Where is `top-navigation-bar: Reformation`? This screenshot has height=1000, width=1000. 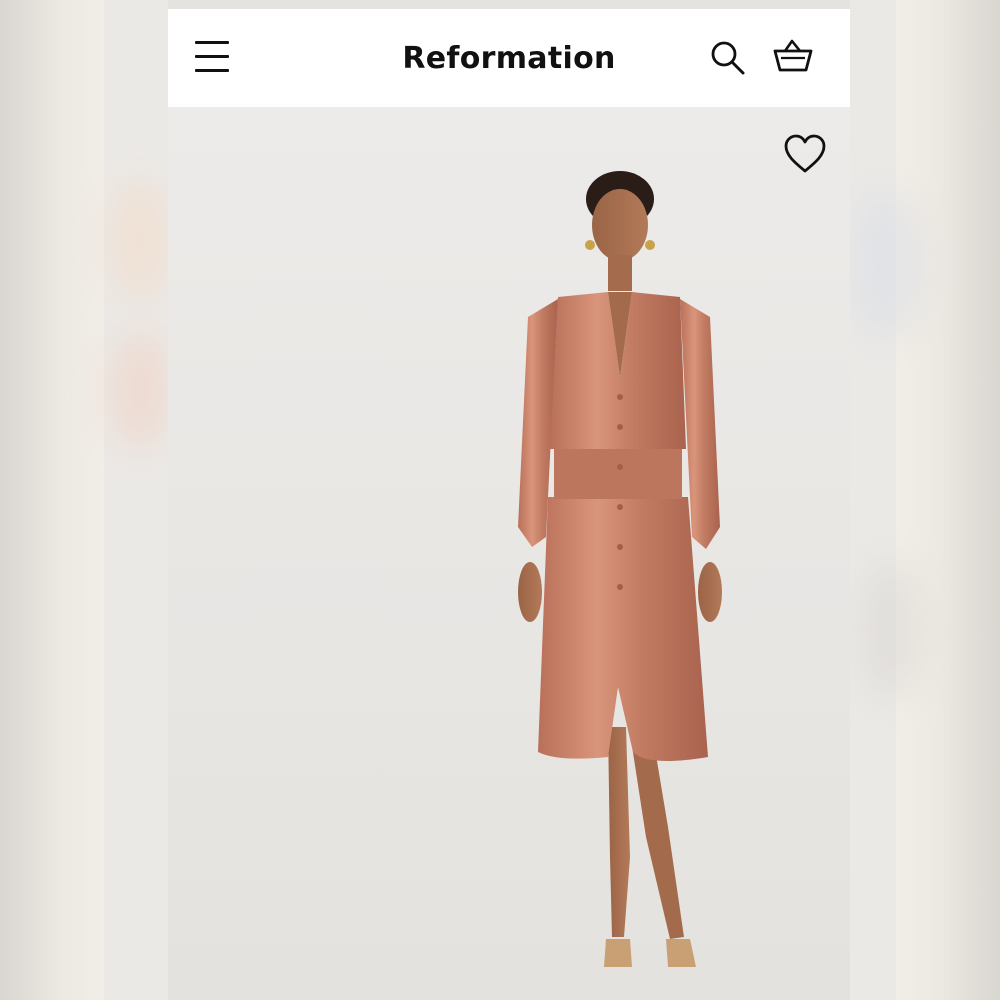 top-navigation-bar: Reformation is located at coordinates (509, 58).